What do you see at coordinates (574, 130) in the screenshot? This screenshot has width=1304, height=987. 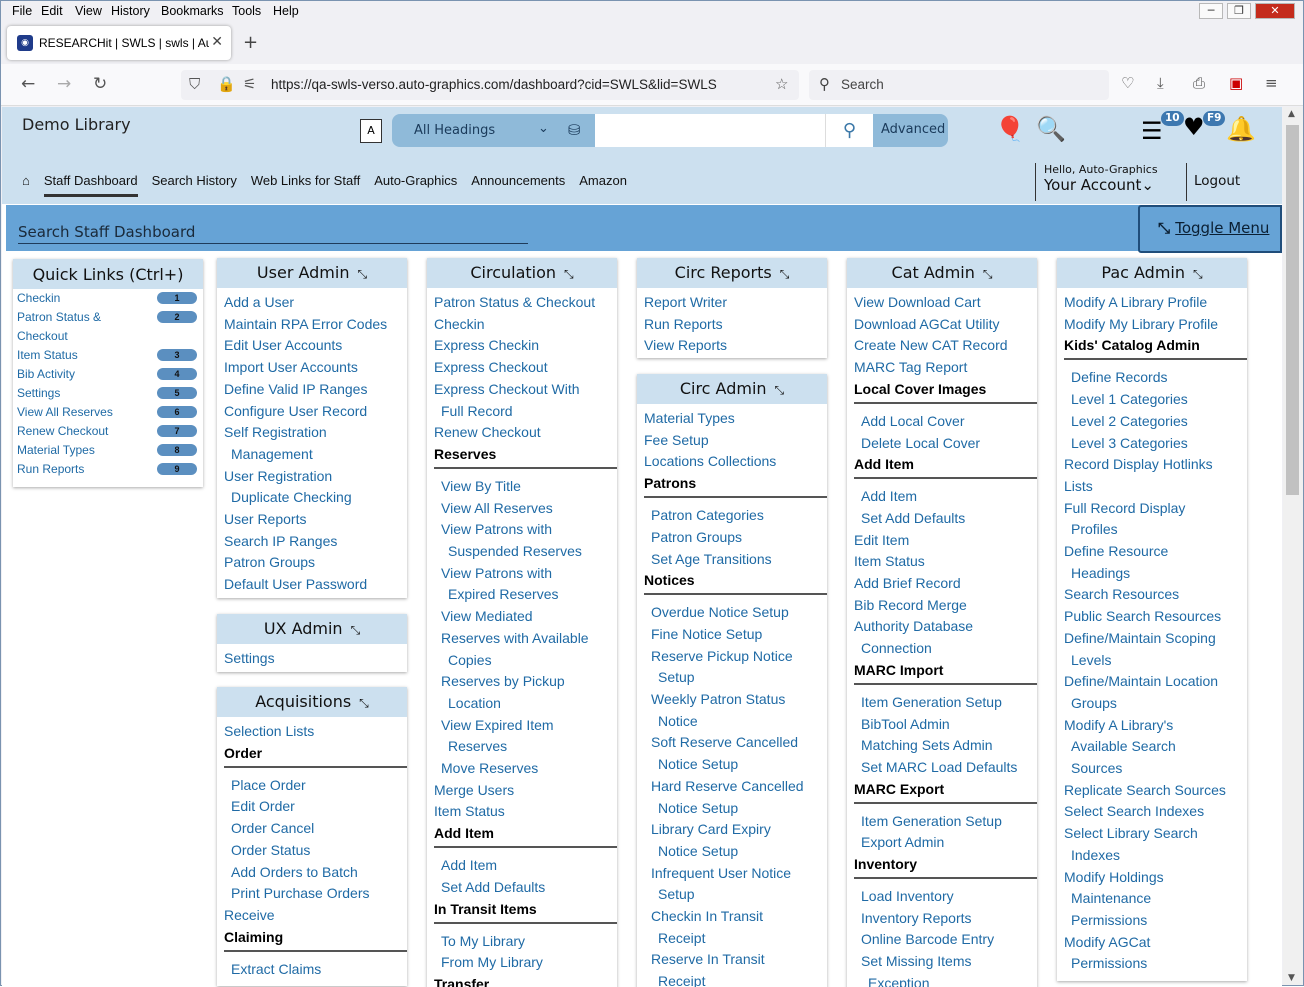 I see `database-icon: ⛁` at bounding box center [574, 130].